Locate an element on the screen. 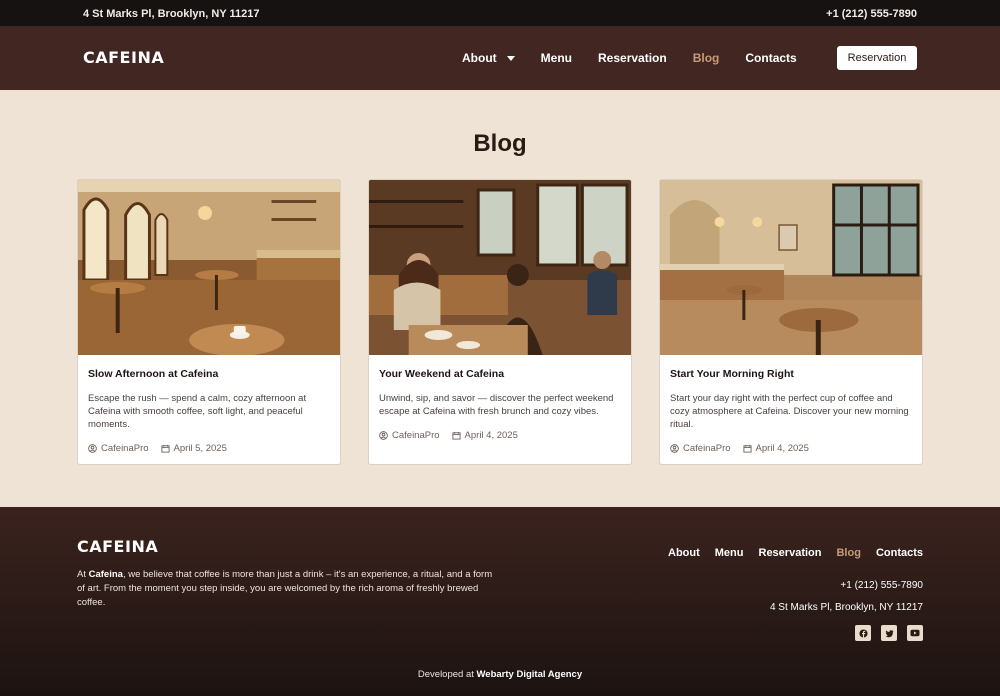  youtube-icon is located at coordinates (915, 633).